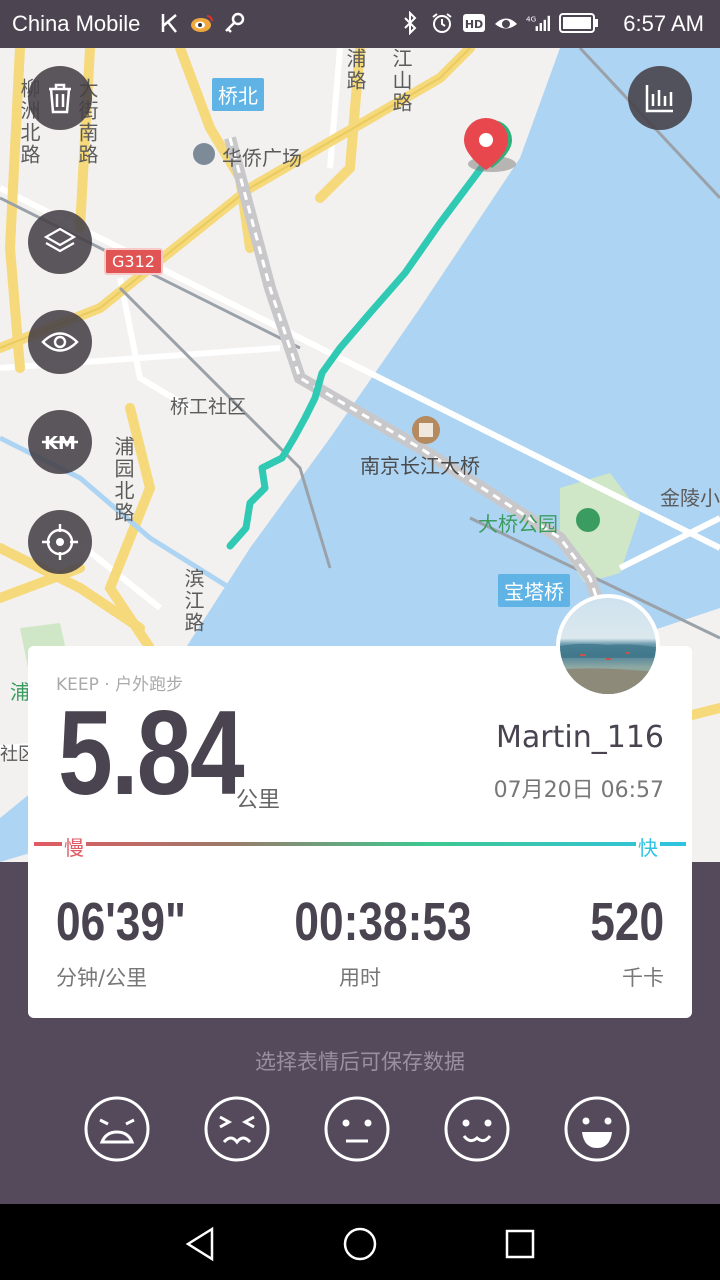 This screenshot has width=720, height=1280. I want to click on username: Martin_116, so click(580, 737).